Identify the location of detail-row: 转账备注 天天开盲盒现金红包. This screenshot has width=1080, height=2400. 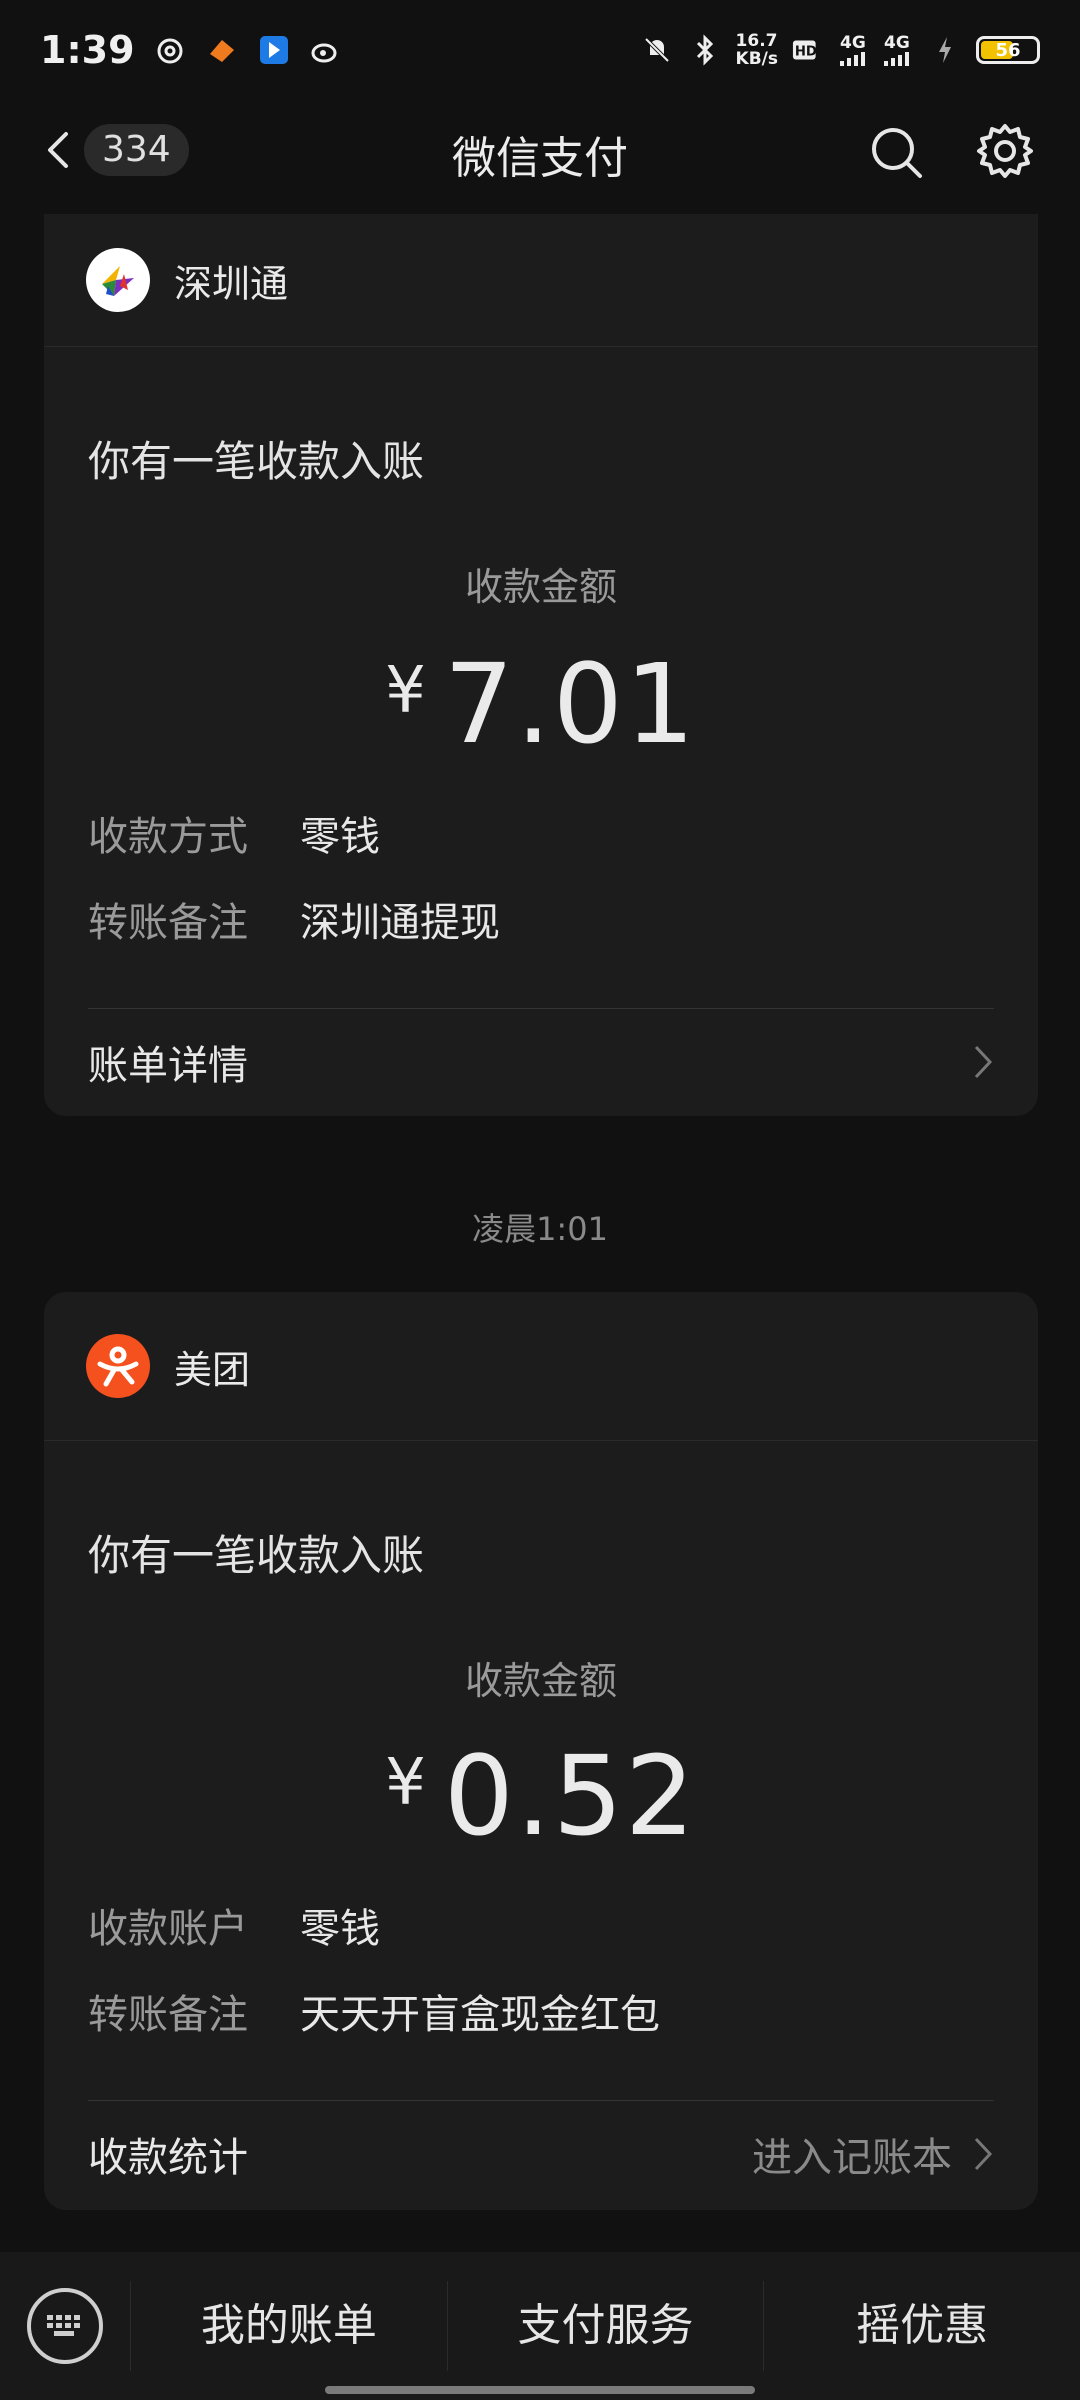
(374, 2011).